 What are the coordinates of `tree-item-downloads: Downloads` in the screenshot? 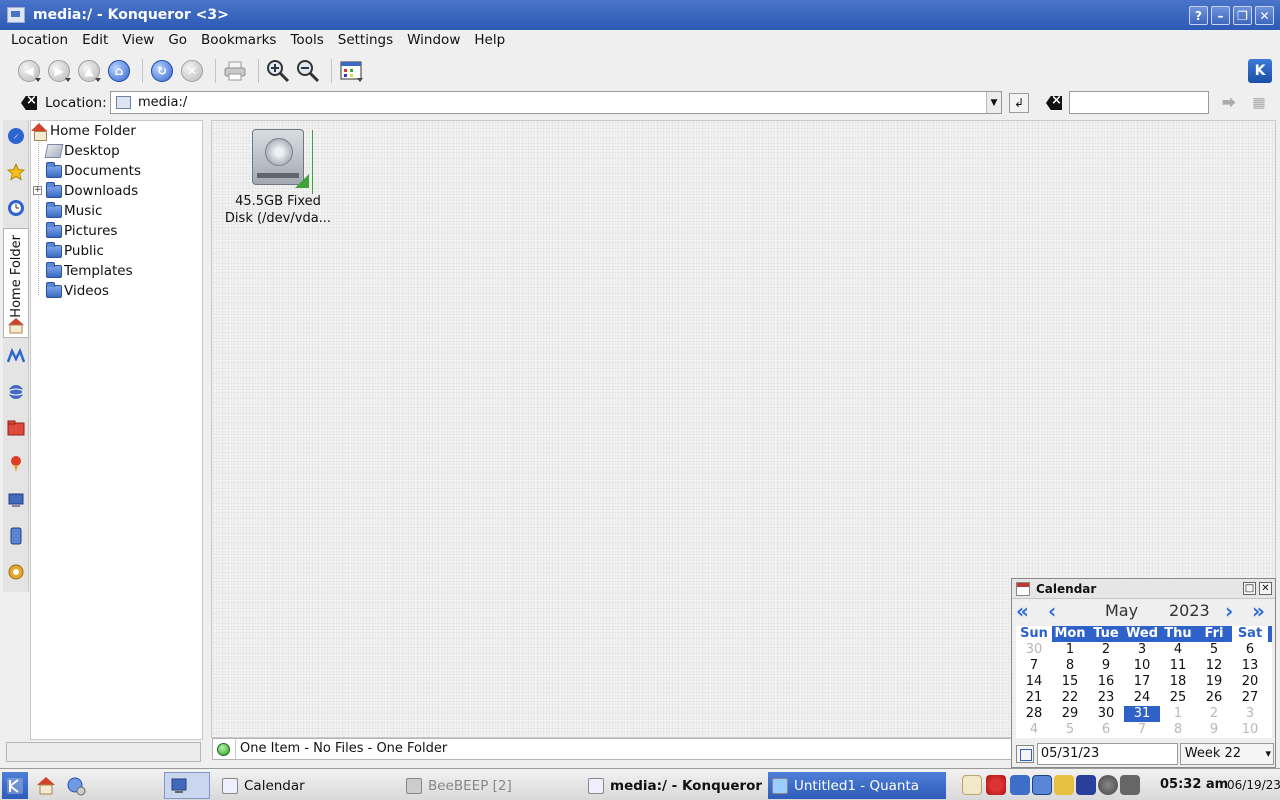 It's located at (92, 191).